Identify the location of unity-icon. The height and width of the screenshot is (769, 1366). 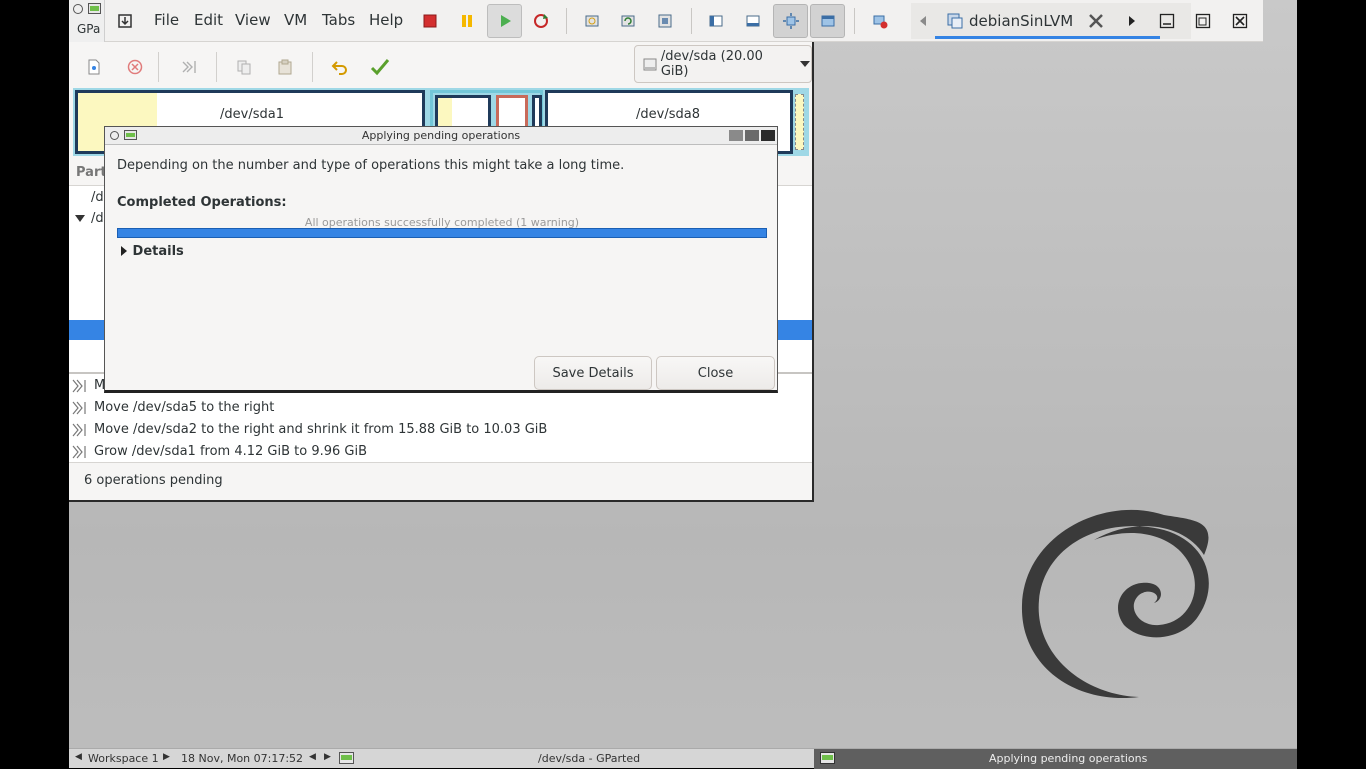
(827, 21).